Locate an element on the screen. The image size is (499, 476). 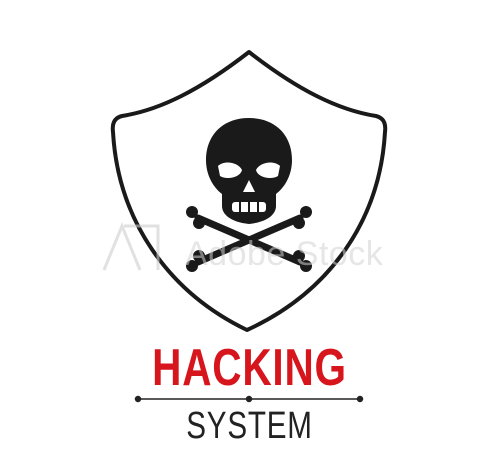
skull-icon is located at coordinates (249, 171).